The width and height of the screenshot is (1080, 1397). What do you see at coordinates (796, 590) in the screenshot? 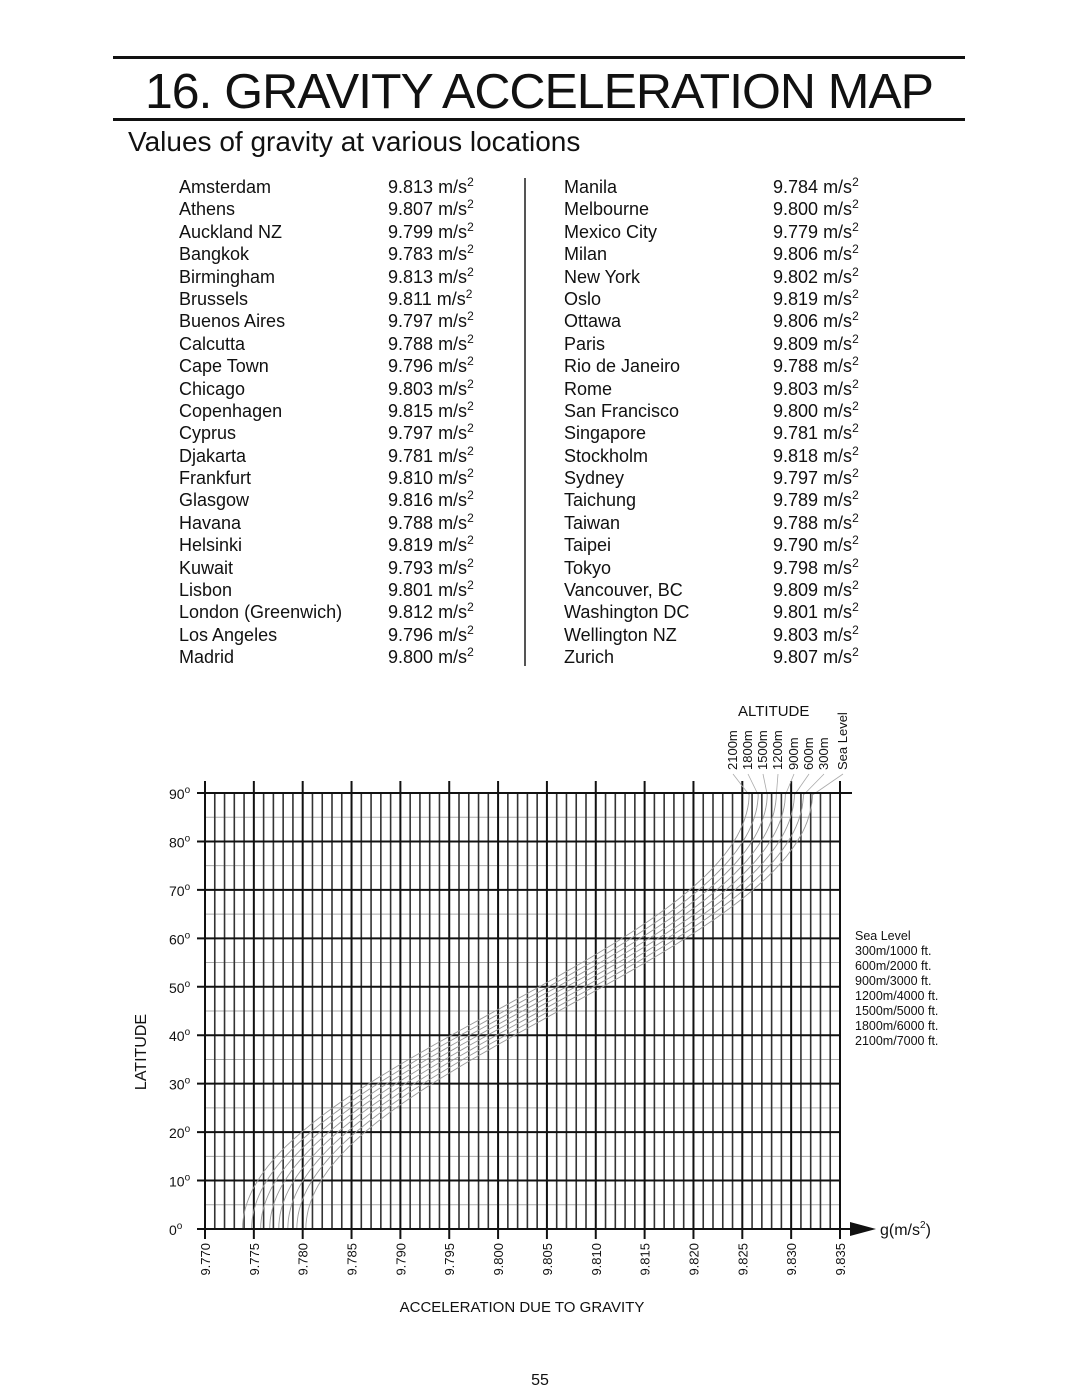
I see `gravity-number: 9.809` at bounding box center [796, 590].